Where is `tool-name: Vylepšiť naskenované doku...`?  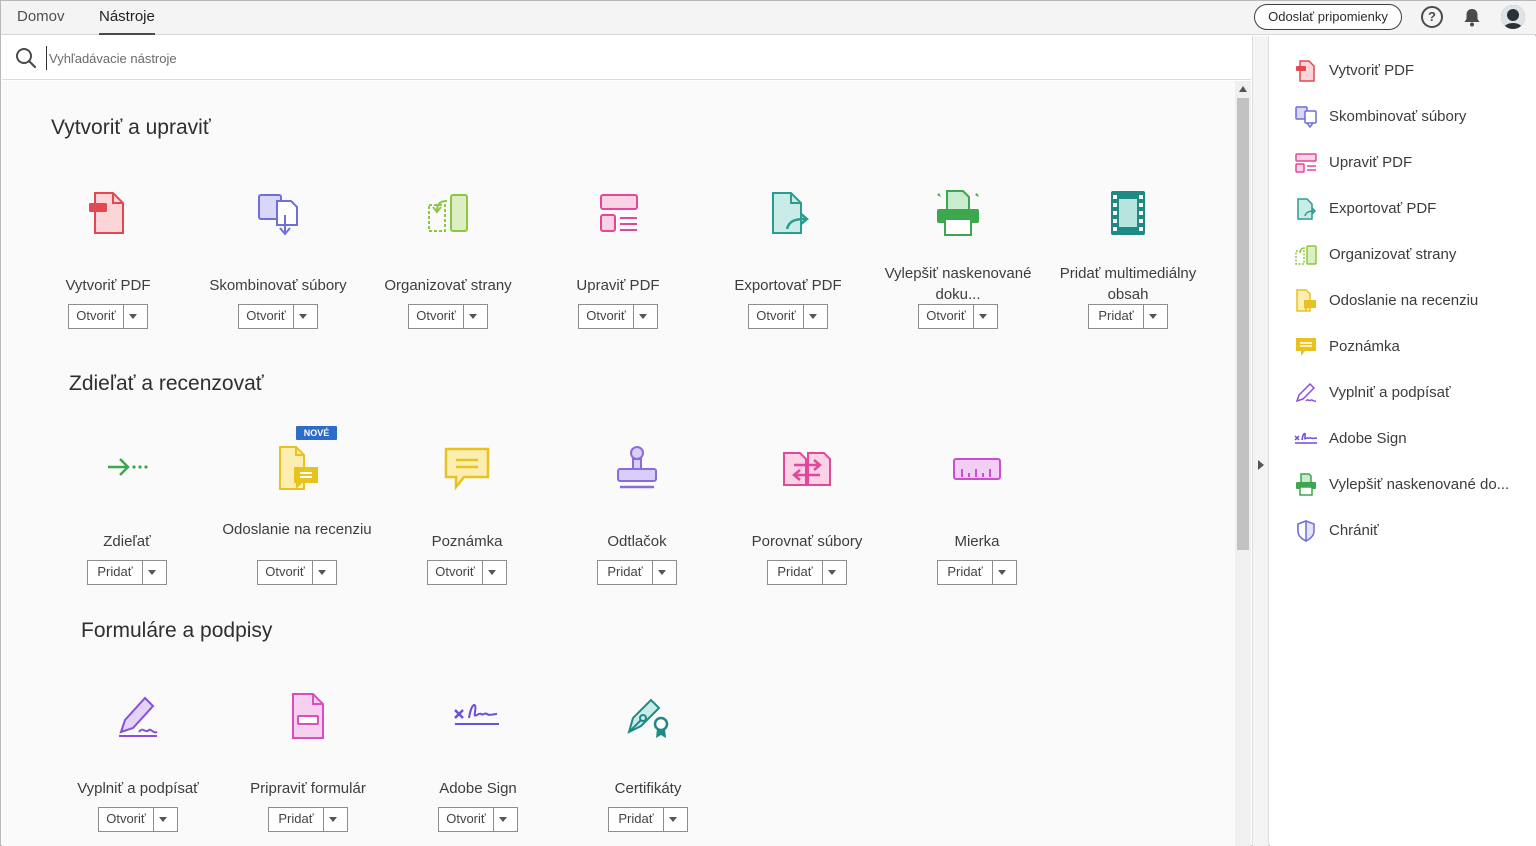
tool-name: Vylepšiť naskenované doku... is located at coordinates (958, 284).